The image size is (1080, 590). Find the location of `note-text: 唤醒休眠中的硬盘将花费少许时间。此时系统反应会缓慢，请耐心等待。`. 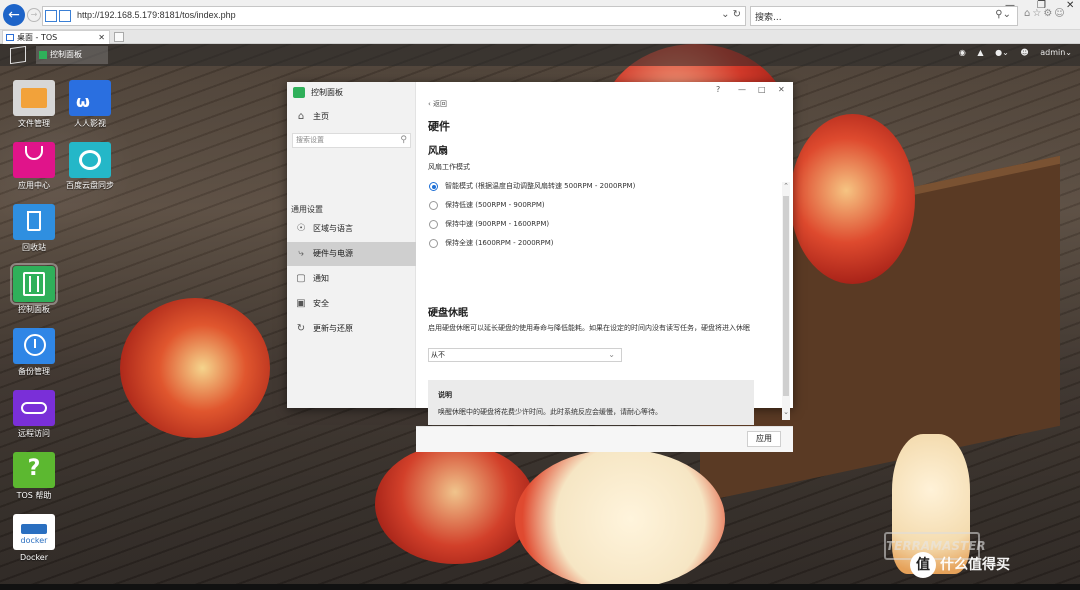

note-text: 唤醒休眠中的硬盘将花费少许时间。此时系统反应会缓慢，请耐心等待。 is located at coordinates (550, 412).